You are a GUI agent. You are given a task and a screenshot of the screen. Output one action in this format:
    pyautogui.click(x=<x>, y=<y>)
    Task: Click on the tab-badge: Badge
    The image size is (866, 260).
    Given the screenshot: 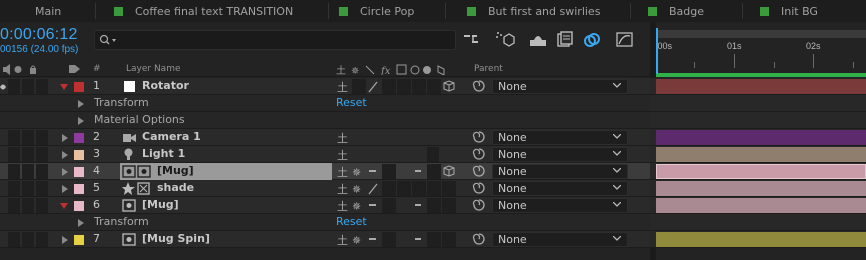 What is the action you would take?
    pyautogui.click(x=676, y=11)
    